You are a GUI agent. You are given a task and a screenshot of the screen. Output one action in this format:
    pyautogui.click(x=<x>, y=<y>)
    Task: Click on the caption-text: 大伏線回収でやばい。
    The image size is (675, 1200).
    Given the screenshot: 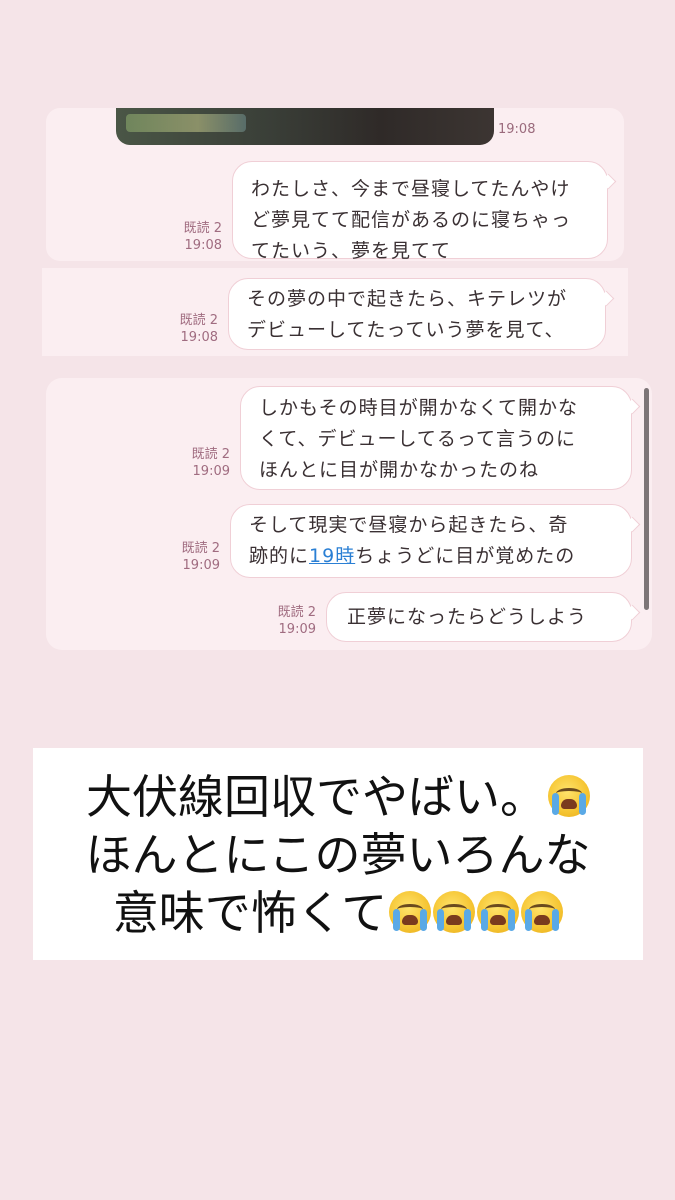 What is the action you would take?
    pyautogui.click(x=316, y=797)
    